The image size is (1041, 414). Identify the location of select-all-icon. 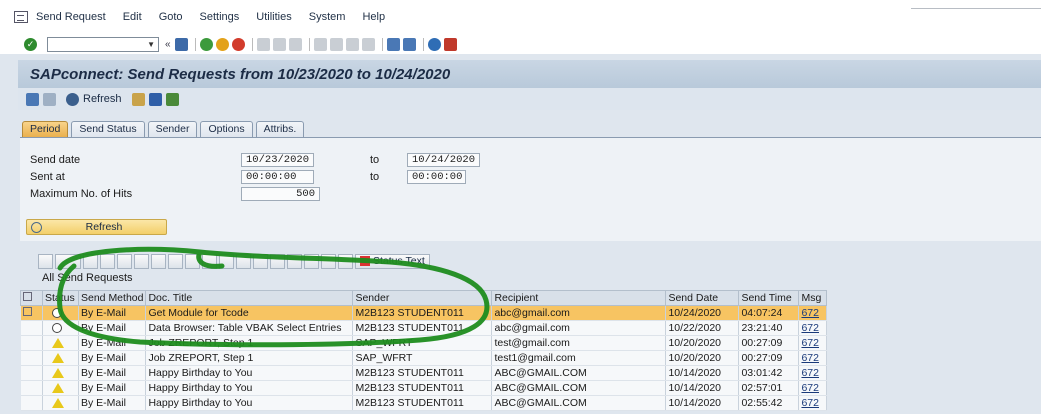
(27, 296).